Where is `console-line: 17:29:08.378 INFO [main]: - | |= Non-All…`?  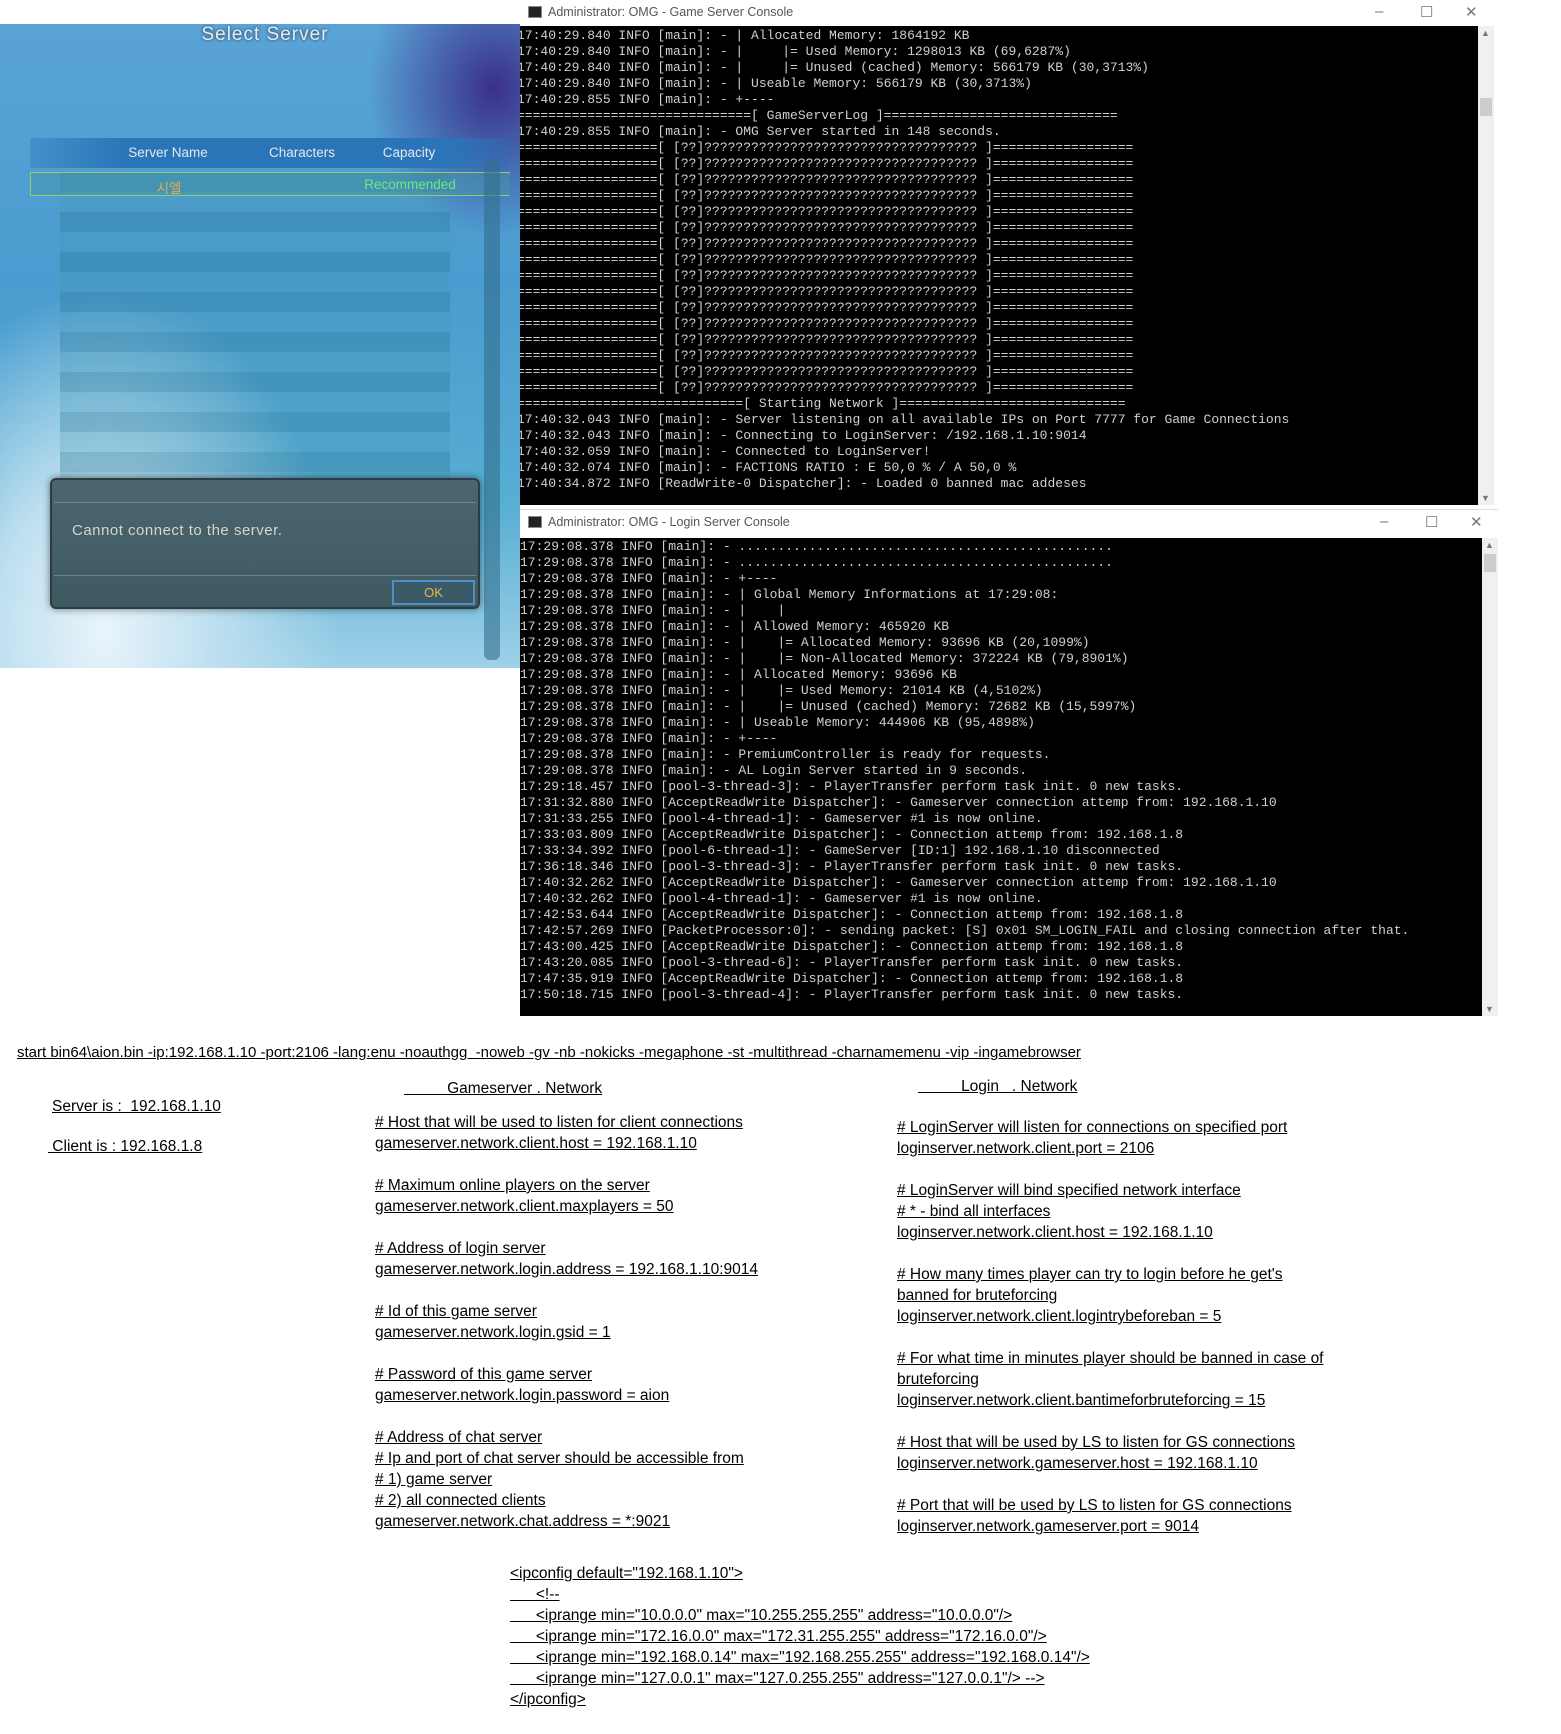
console-line: 17:29:08.378 INFO [main]: - | |= Non-All… is located at coordinates (824, 658).